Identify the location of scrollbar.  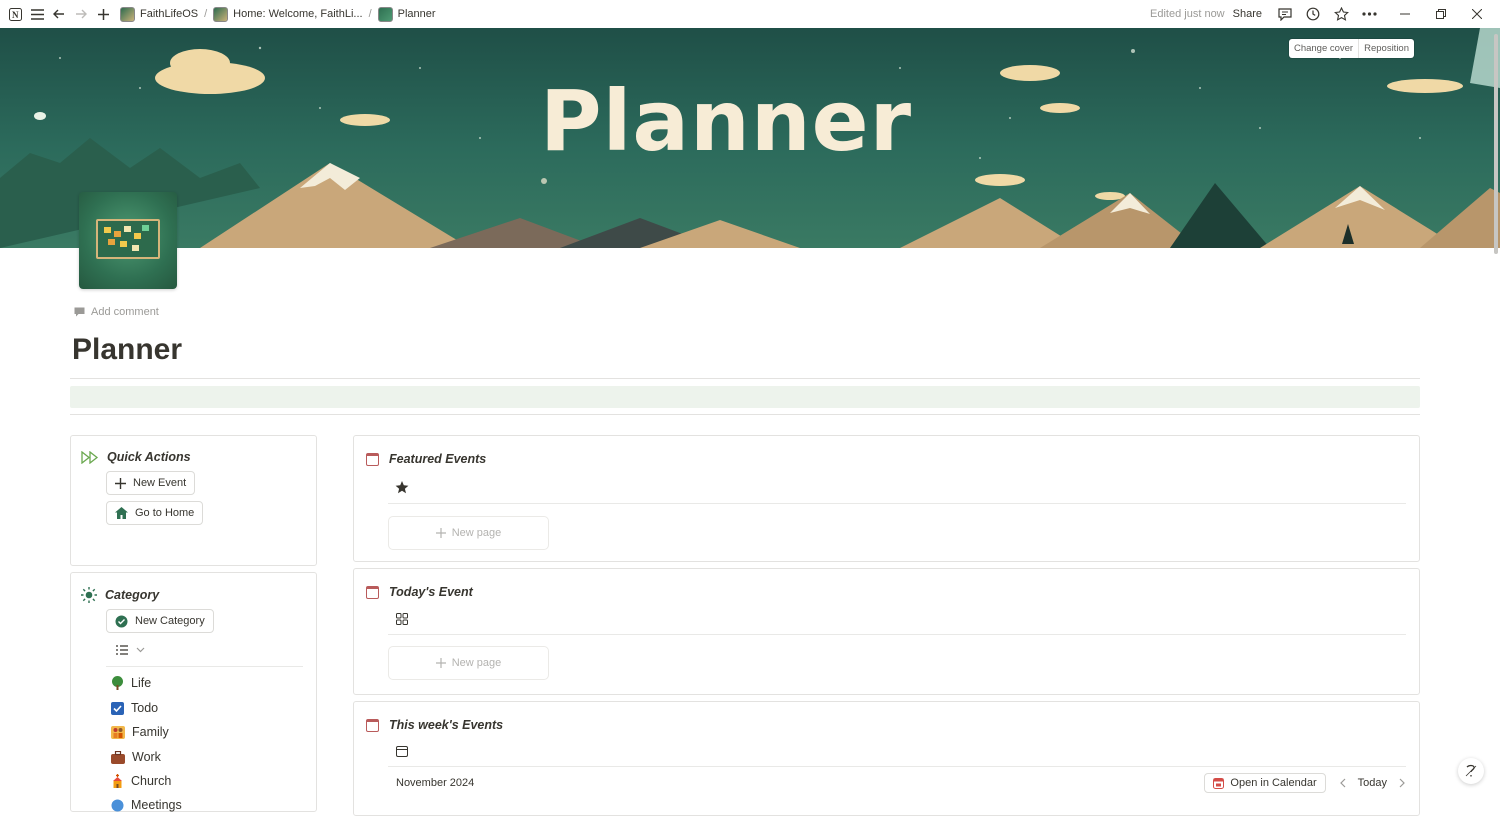
(1496, 144).